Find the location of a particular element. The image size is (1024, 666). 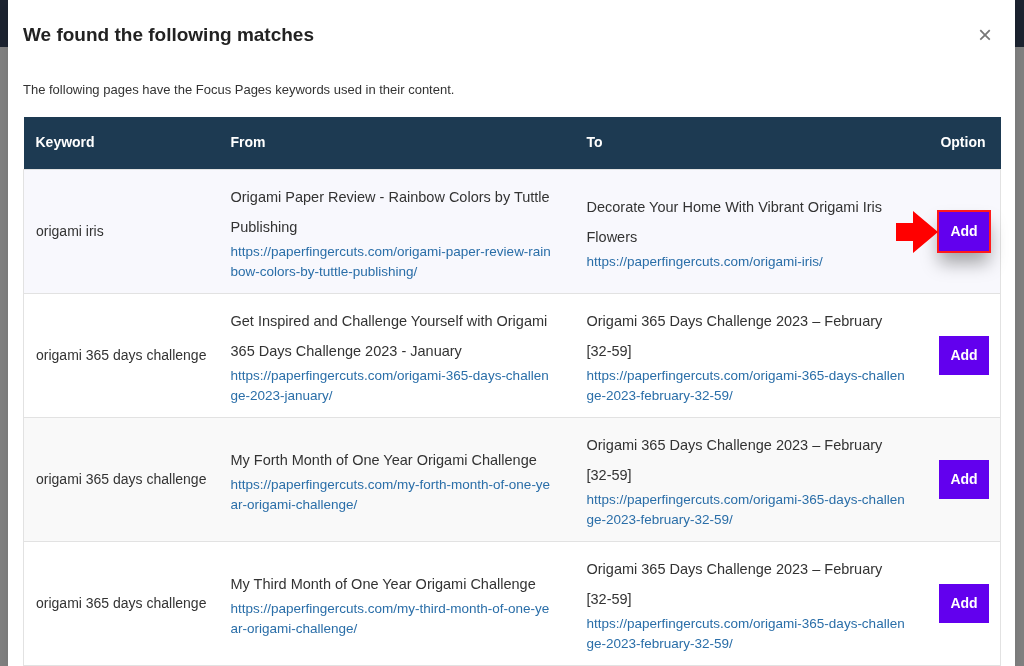

column-header: From is located at coordinates (248, 142).